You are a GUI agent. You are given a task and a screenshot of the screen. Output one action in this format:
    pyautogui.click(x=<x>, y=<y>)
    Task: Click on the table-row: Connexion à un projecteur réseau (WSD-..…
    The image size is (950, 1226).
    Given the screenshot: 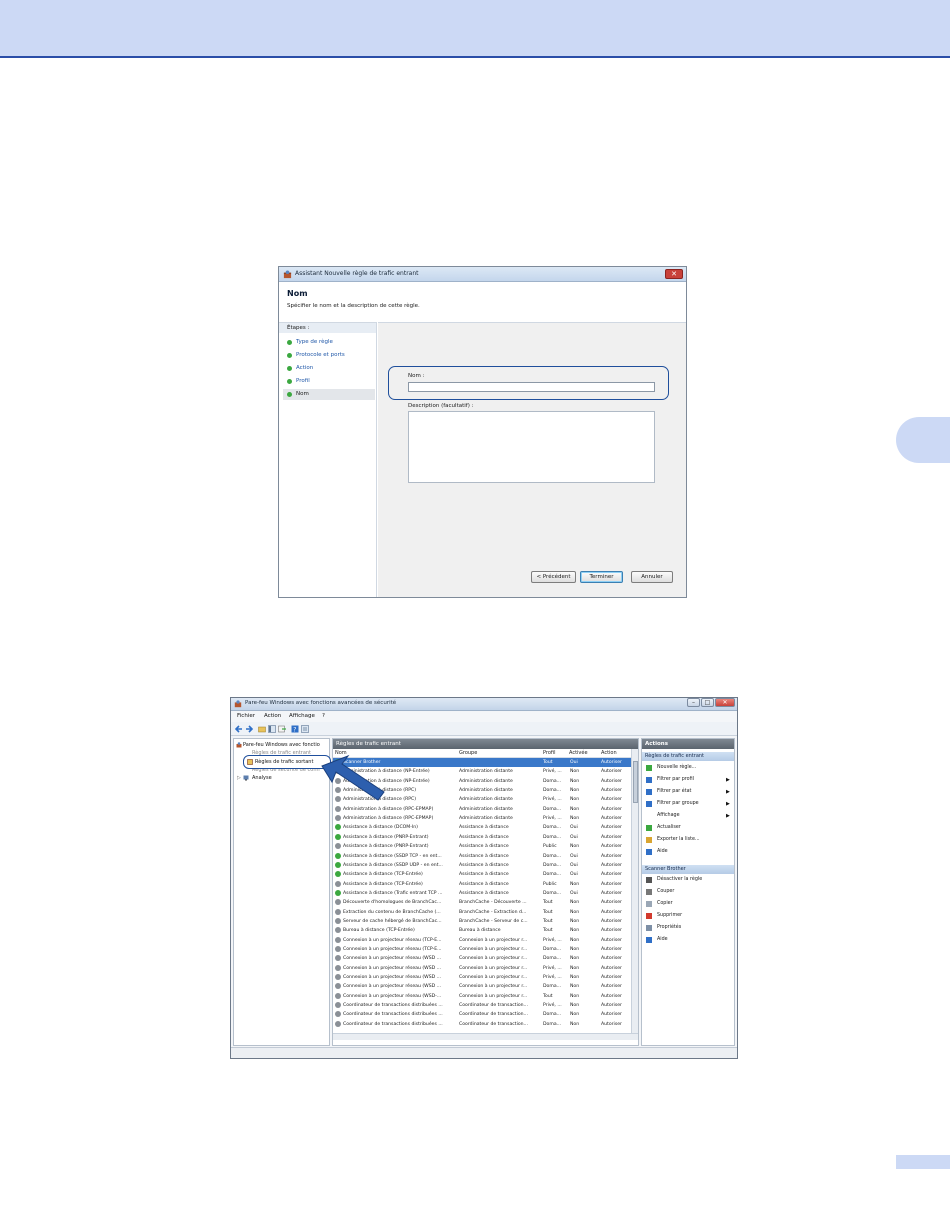 What is the action you would take?
    pyautogui.click(x=482, y=996)
    